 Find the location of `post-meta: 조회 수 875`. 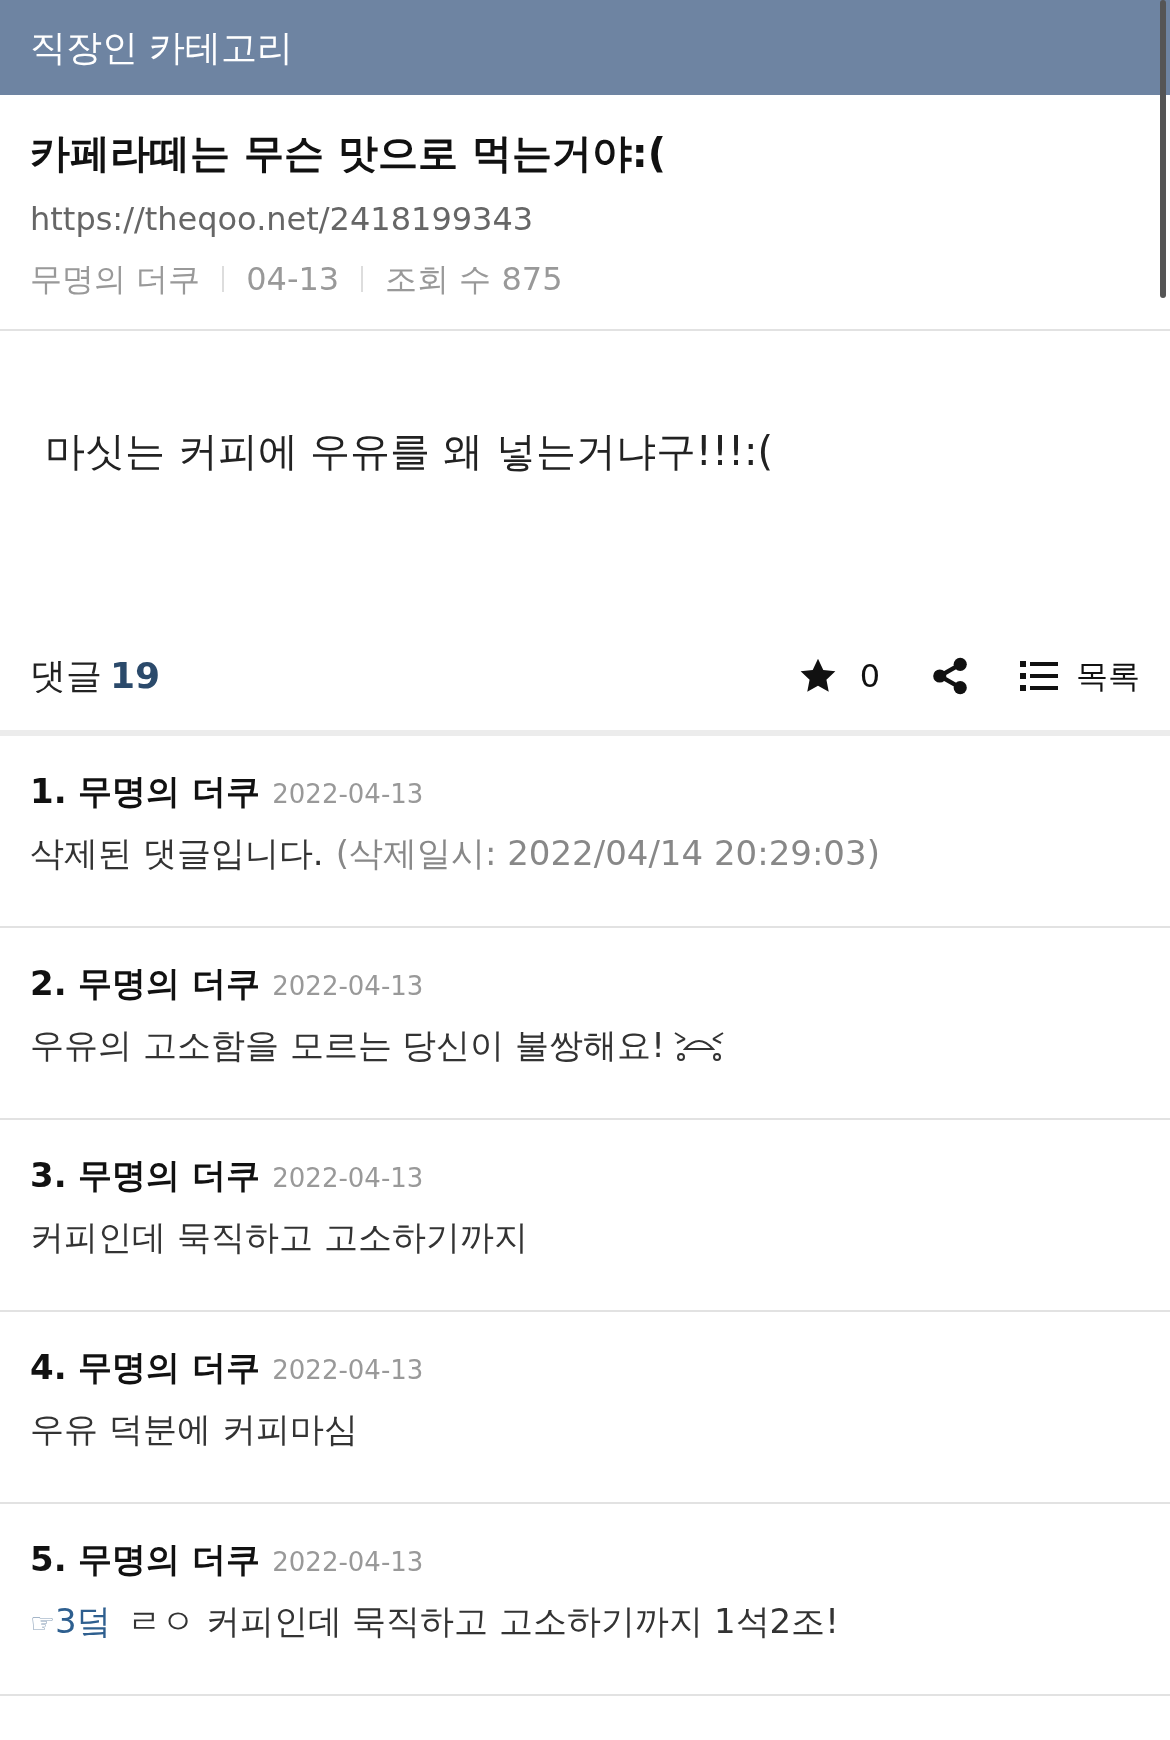

post-meta: 조회 수 875 is located at coordinates (474, 279).